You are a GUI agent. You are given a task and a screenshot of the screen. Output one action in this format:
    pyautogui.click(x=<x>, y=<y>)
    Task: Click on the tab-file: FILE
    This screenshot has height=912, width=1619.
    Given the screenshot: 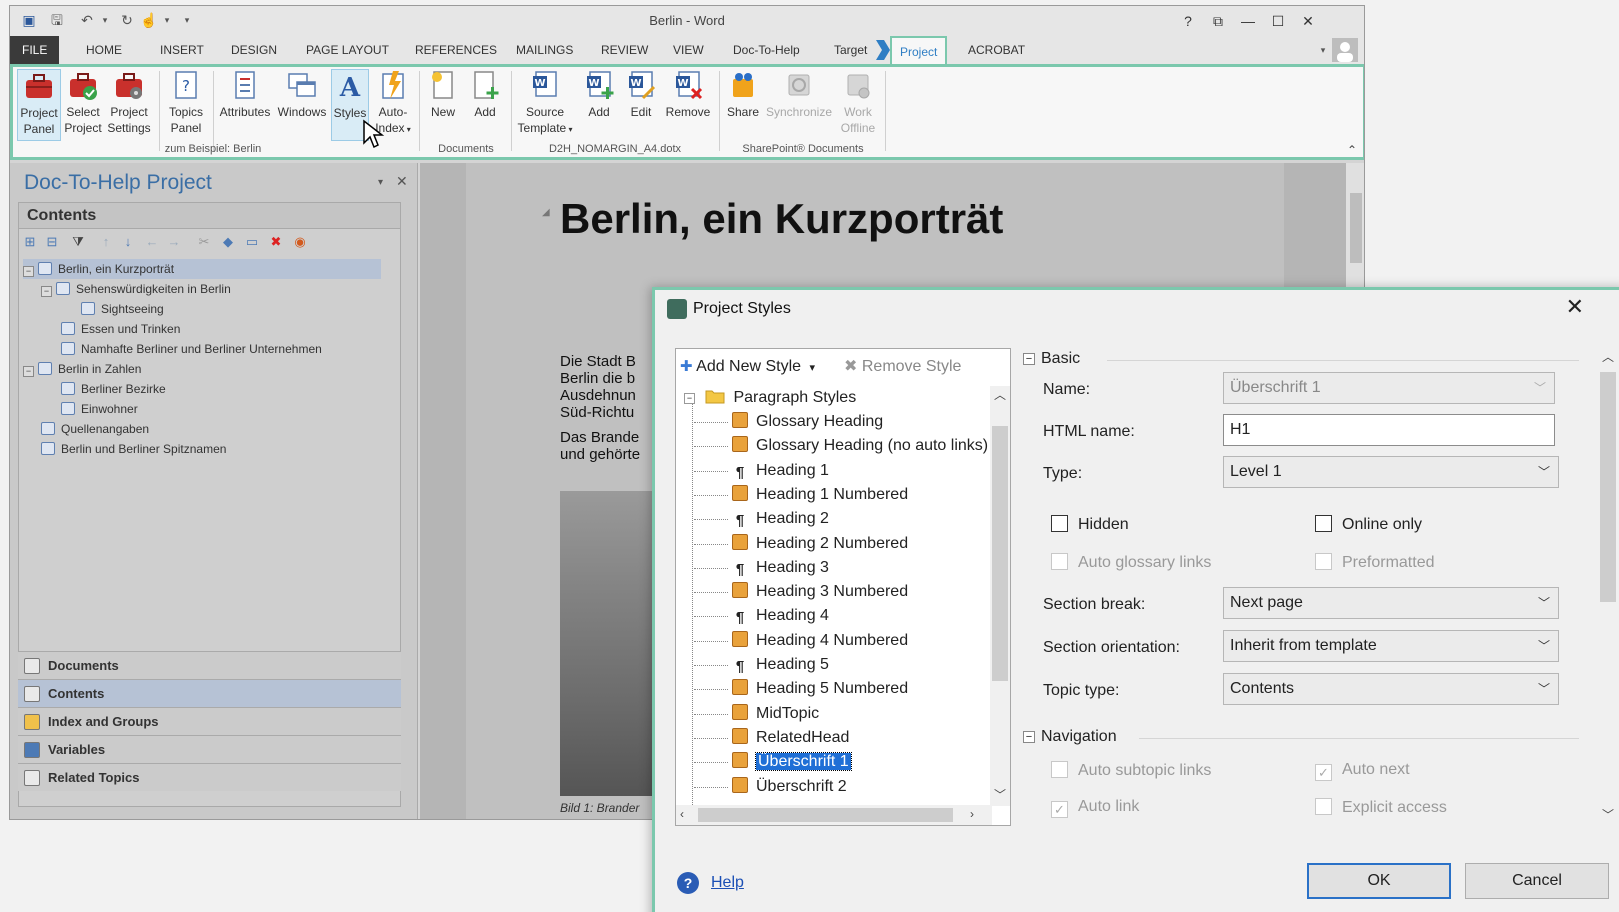 What is the action you would take?
    pyautogui.click(x=35, y=50)
    